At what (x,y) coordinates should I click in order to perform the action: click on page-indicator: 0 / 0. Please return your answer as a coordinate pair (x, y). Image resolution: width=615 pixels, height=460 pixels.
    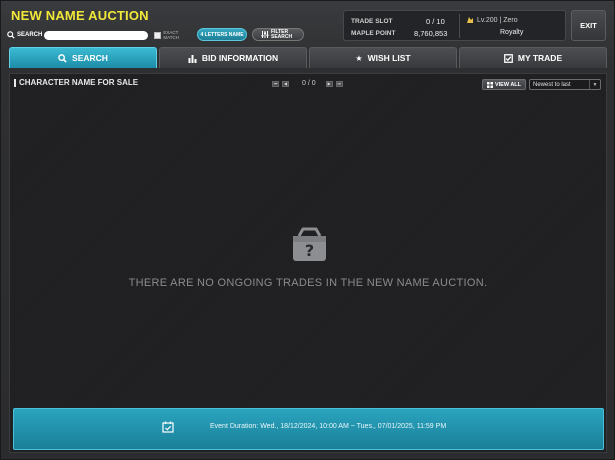
    Looking at the image, I should click on (309, 83).